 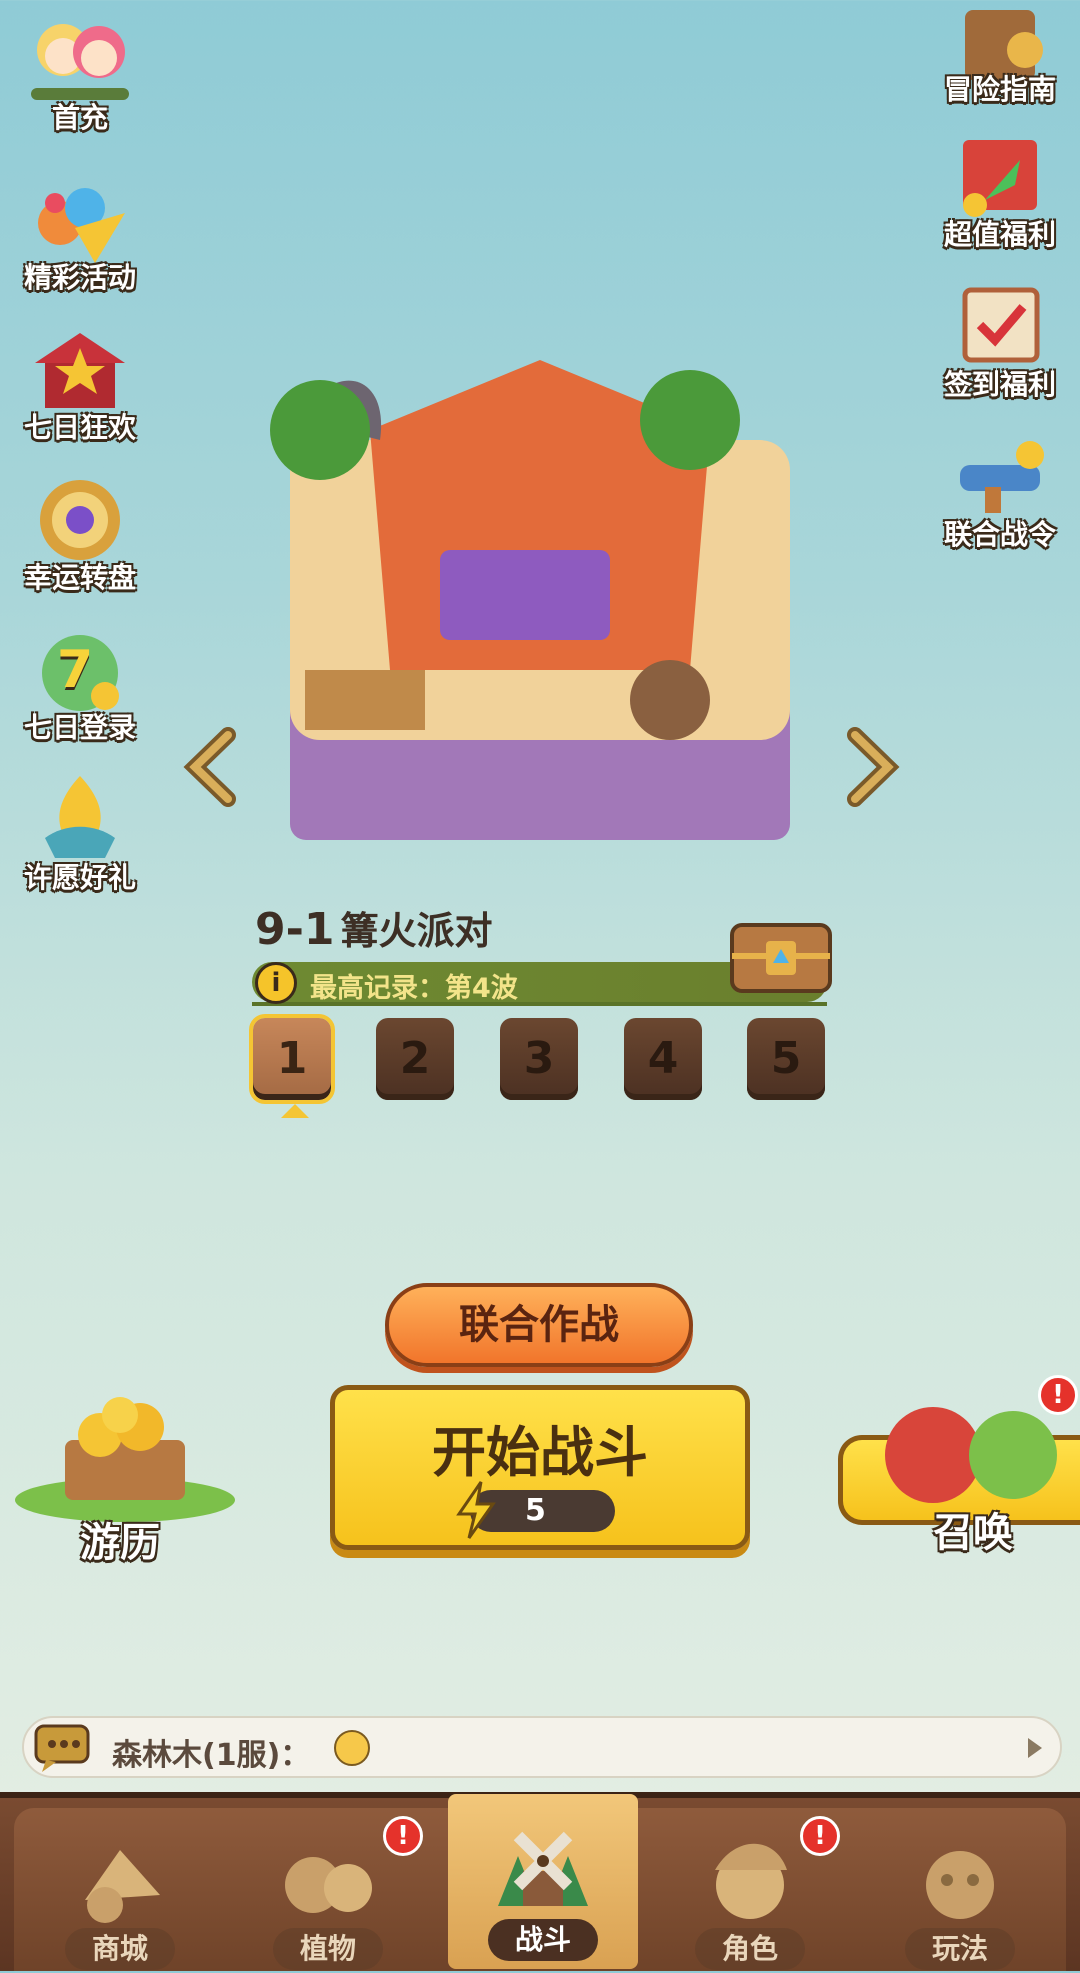 I want to click on tab-gameplay-label: 玩法, so click(x=960, y=1949).